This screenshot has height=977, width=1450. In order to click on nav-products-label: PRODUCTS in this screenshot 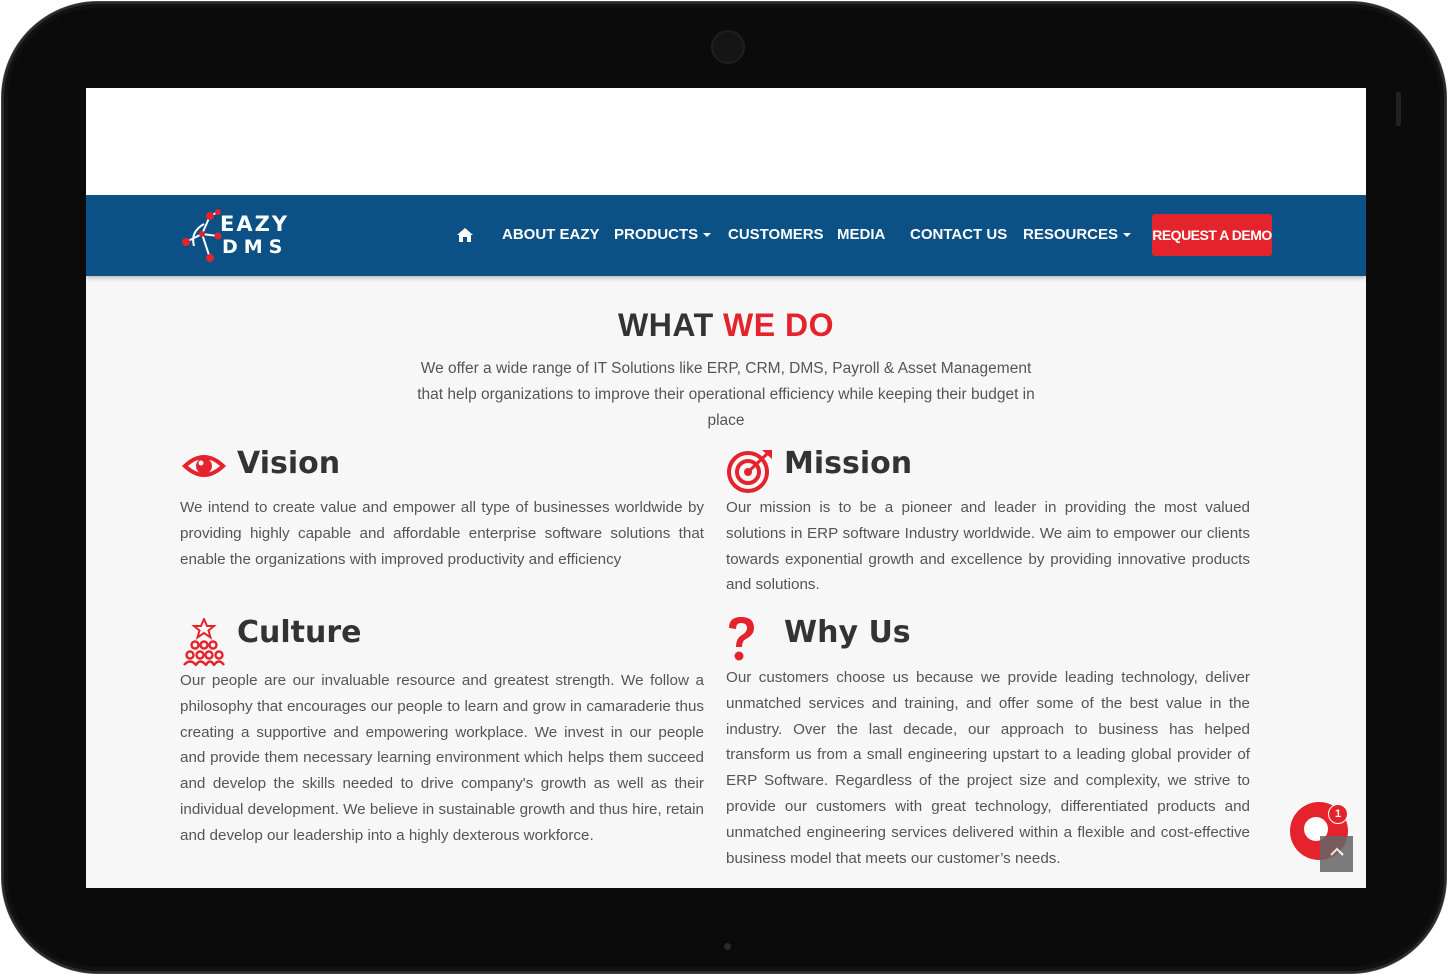, I will do `click(656, 234)`.